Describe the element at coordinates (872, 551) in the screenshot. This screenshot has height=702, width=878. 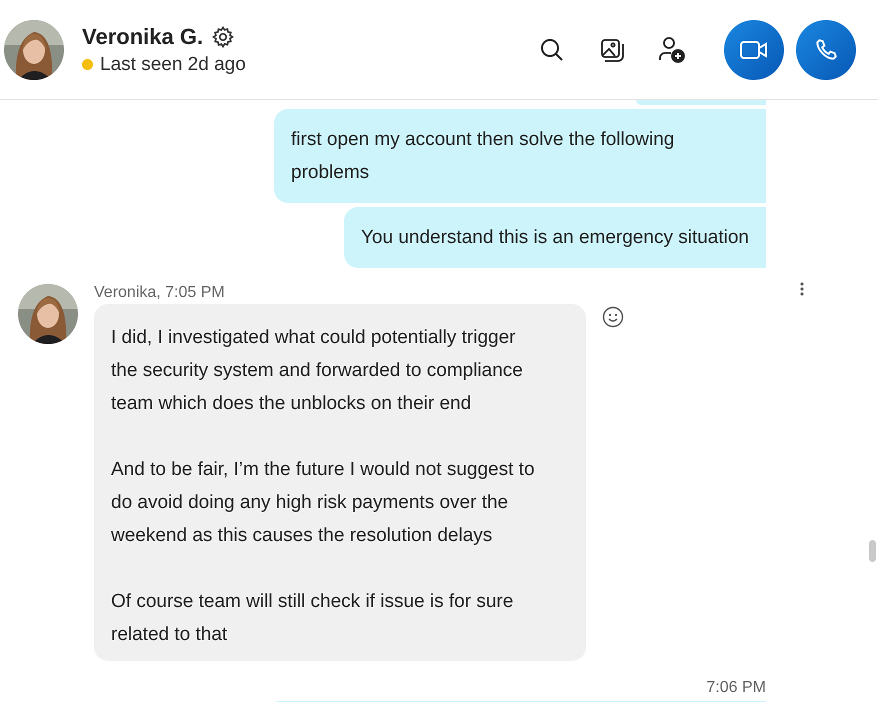
I see `scrollbar` at that location.